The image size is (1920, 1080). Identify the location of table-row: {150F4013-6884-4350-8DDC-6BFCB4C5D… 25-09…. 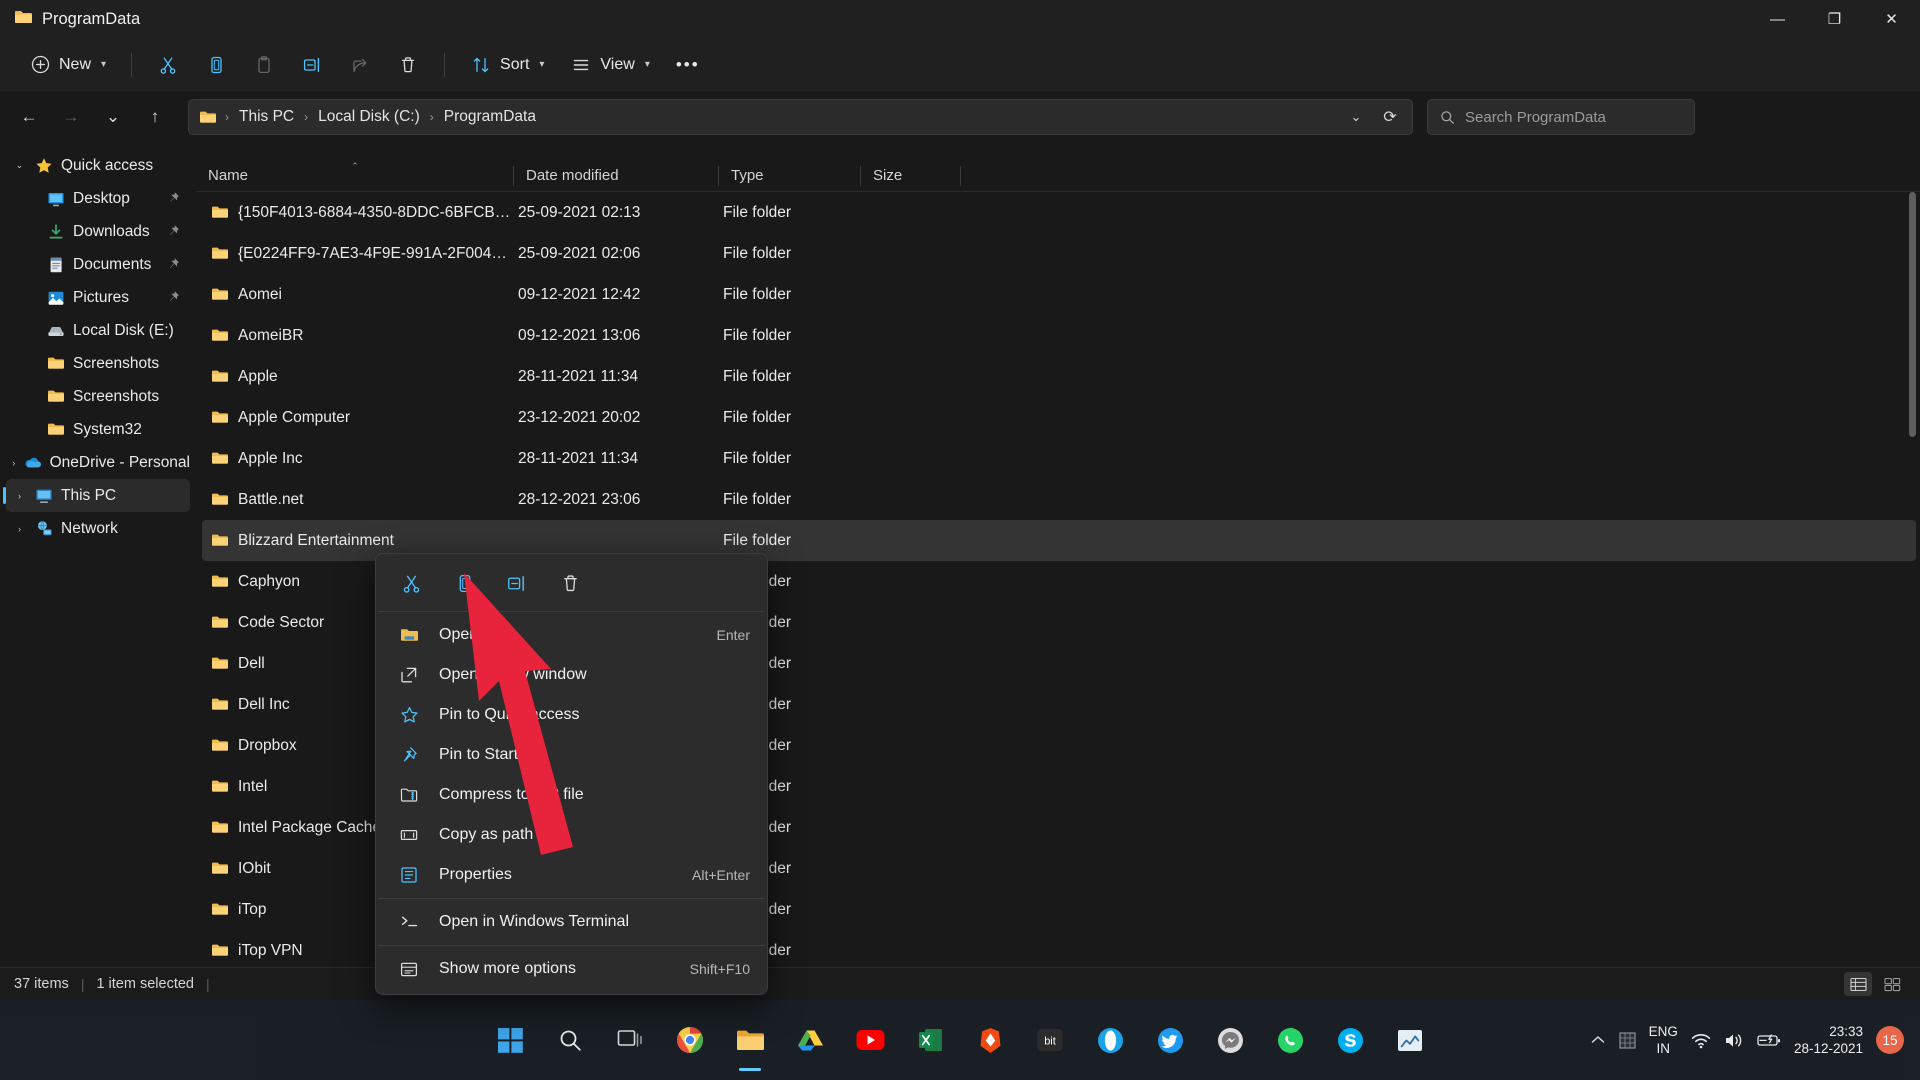
(1059, 212).